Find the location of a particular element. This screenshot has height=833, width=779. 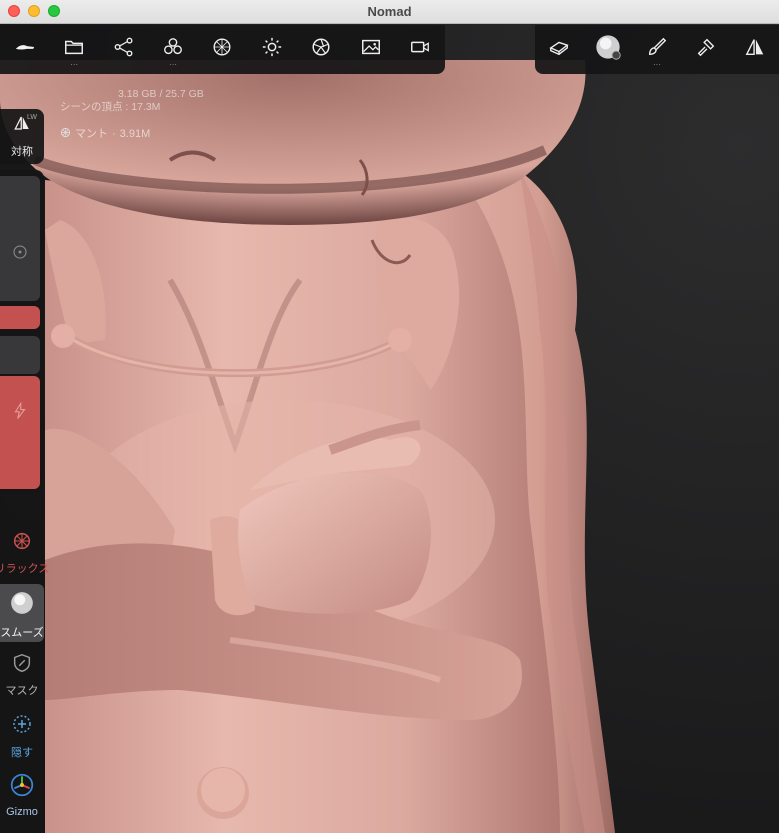

gizmo-tool-button: Gizmo is located at coordinates (22, 797).